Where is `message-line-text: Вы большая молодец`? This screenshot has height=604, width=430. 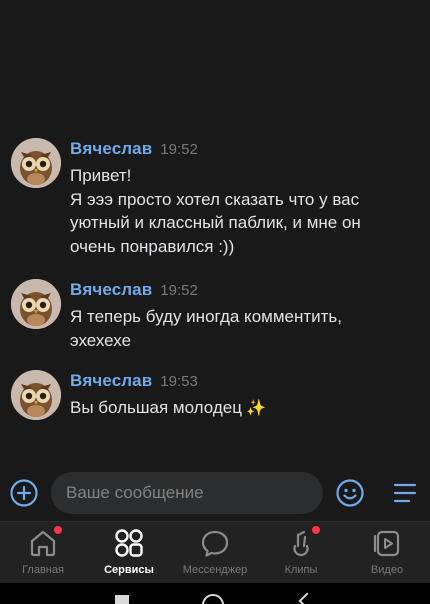 message-line-text: Вы большая молодец is located at coordinates (156, 407).